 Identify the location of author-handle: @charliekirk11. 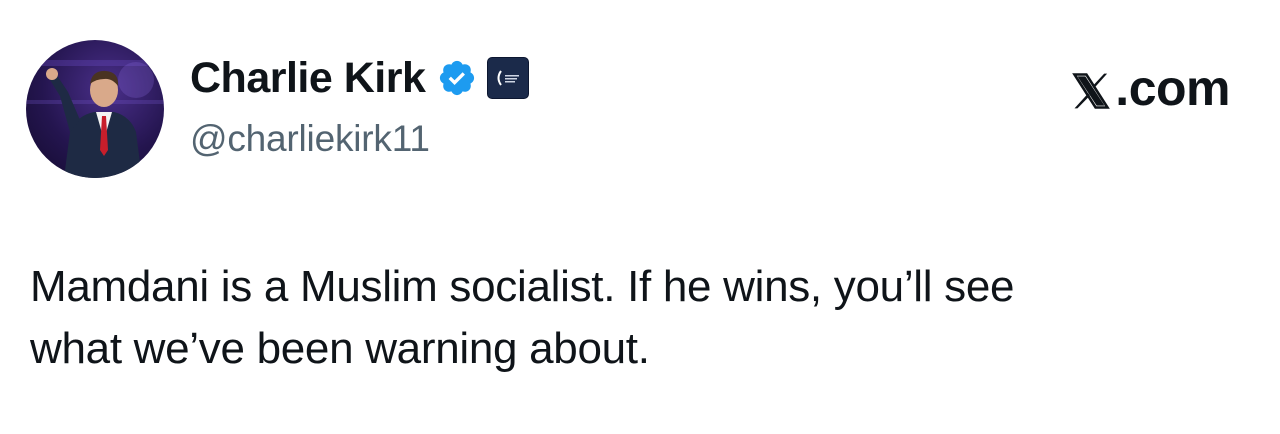
(310, 139).